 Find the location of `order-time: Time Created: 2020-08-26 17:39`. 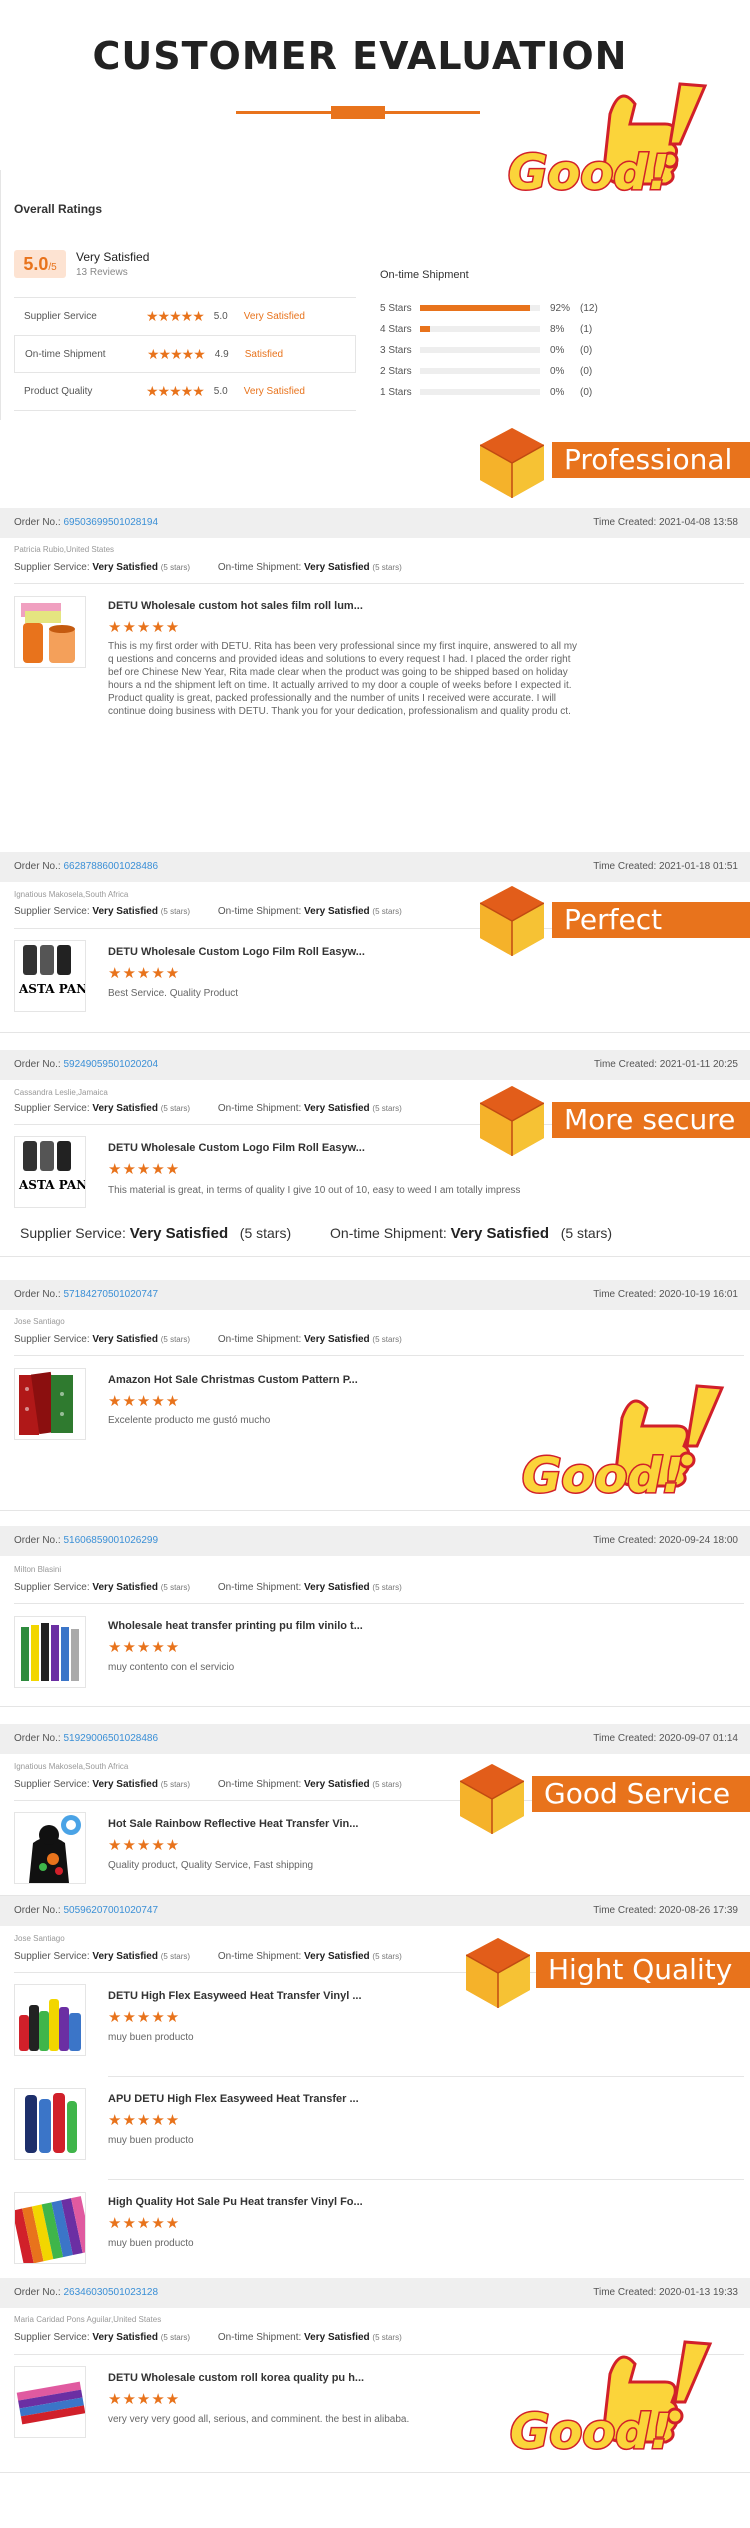

order-time: Time Created: 2020-08-26 17:39 is located at coordinates (665, 1911).